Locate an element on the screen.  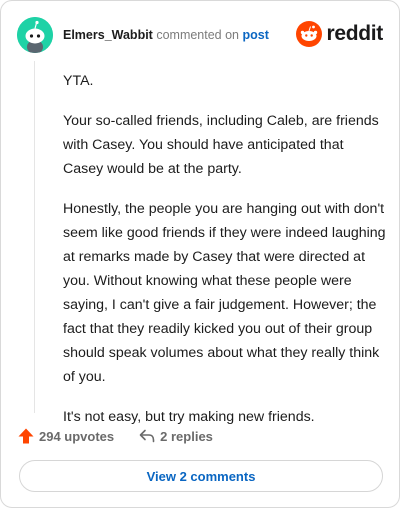
avatar is located at coordinates (35, 35).